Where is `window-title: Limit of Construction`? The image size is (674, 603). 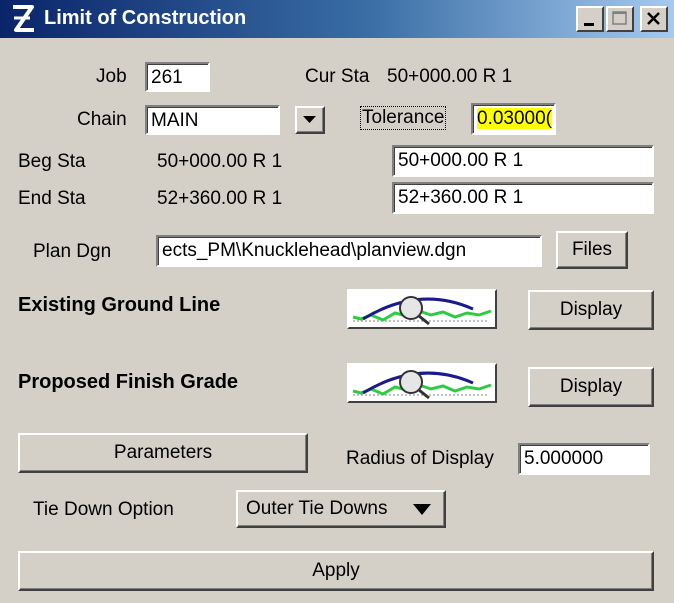 window-title: Limit of Construction is located at coordinates (145, 18).